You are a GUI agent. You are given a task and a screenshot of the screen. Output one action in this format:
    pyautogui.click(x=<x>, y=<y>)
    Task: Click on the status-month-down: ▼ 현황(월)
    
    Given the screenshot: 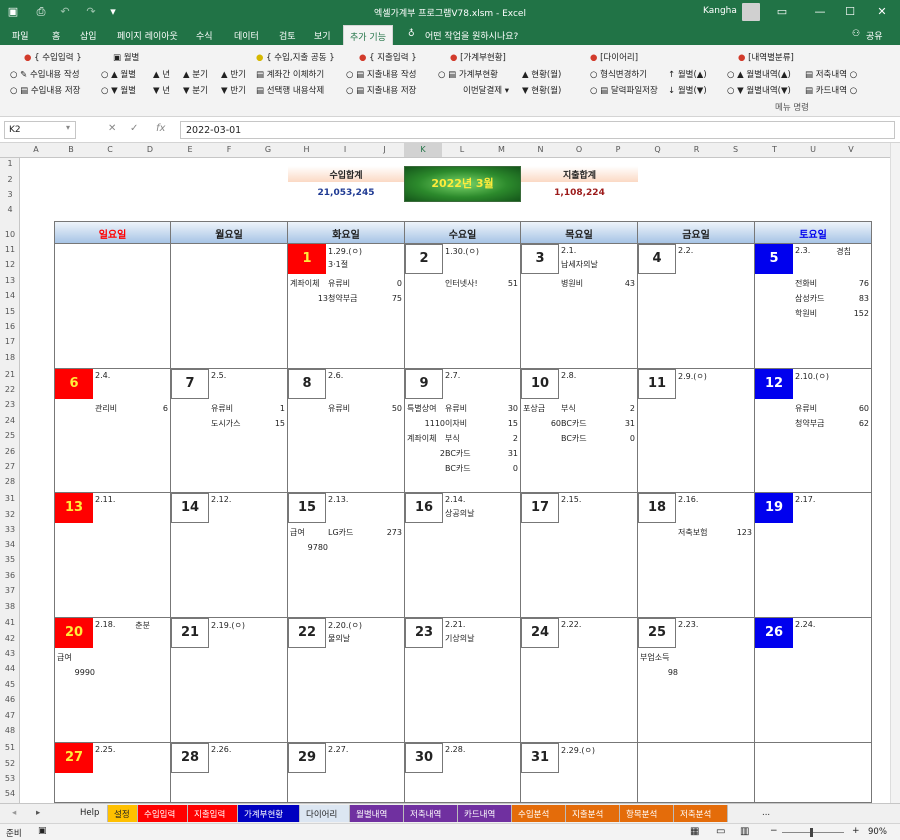 What is the action you would take?
    pyautogui.click(x=541, y=90)
    